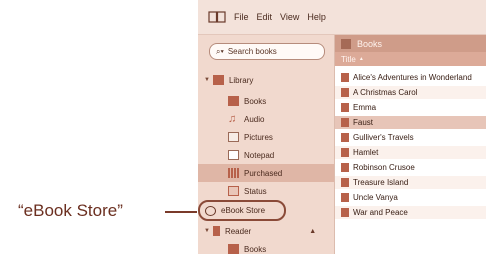  Describe the element at coordinates (254, 119) in the screenshot. I see `sidebar-item-label: Audio` at that location.